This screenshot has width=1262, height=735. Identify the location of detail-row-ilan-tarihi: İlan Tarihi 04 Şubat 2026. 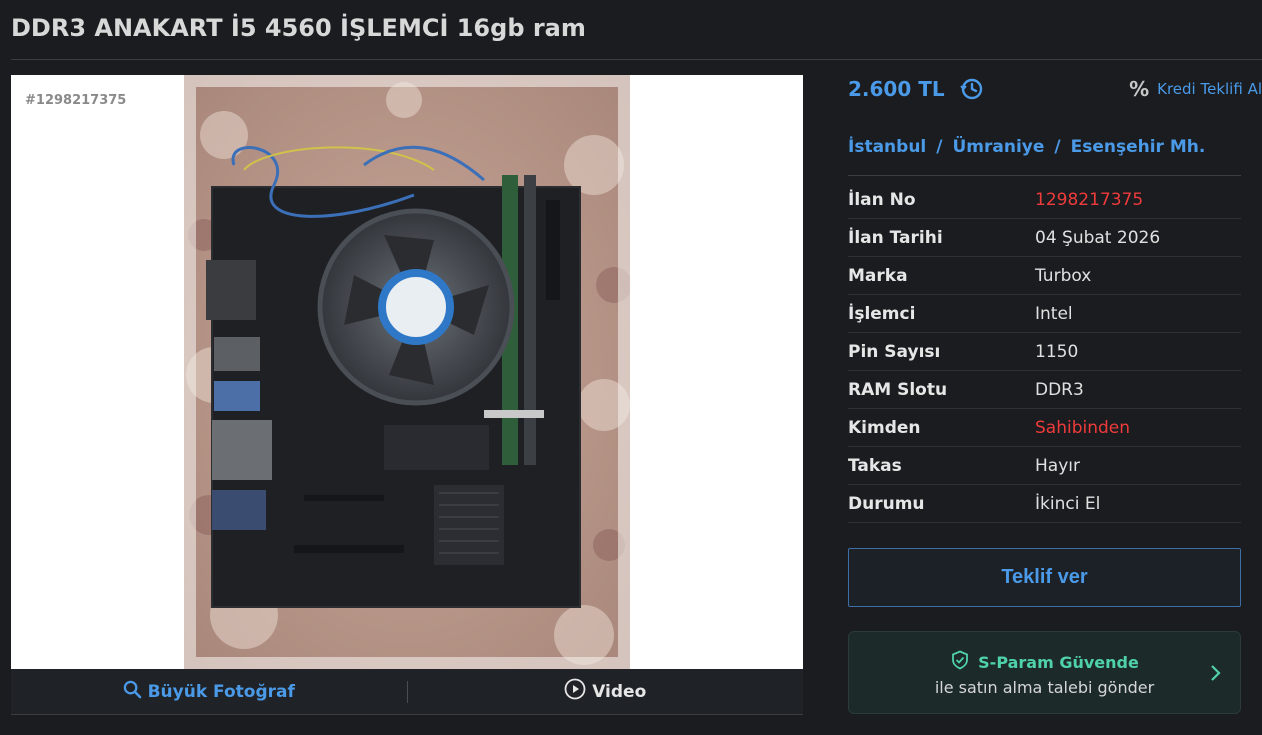
(1044, 238).